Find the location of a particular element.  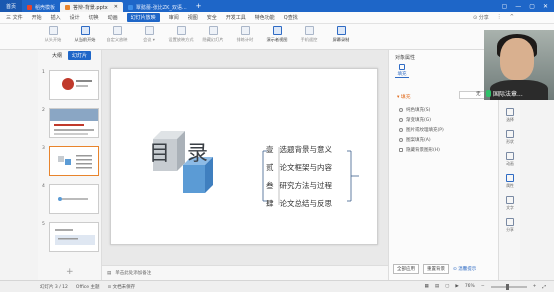

pattern-fill-option: 图案填充(A) is located at coordinates (415, 140).